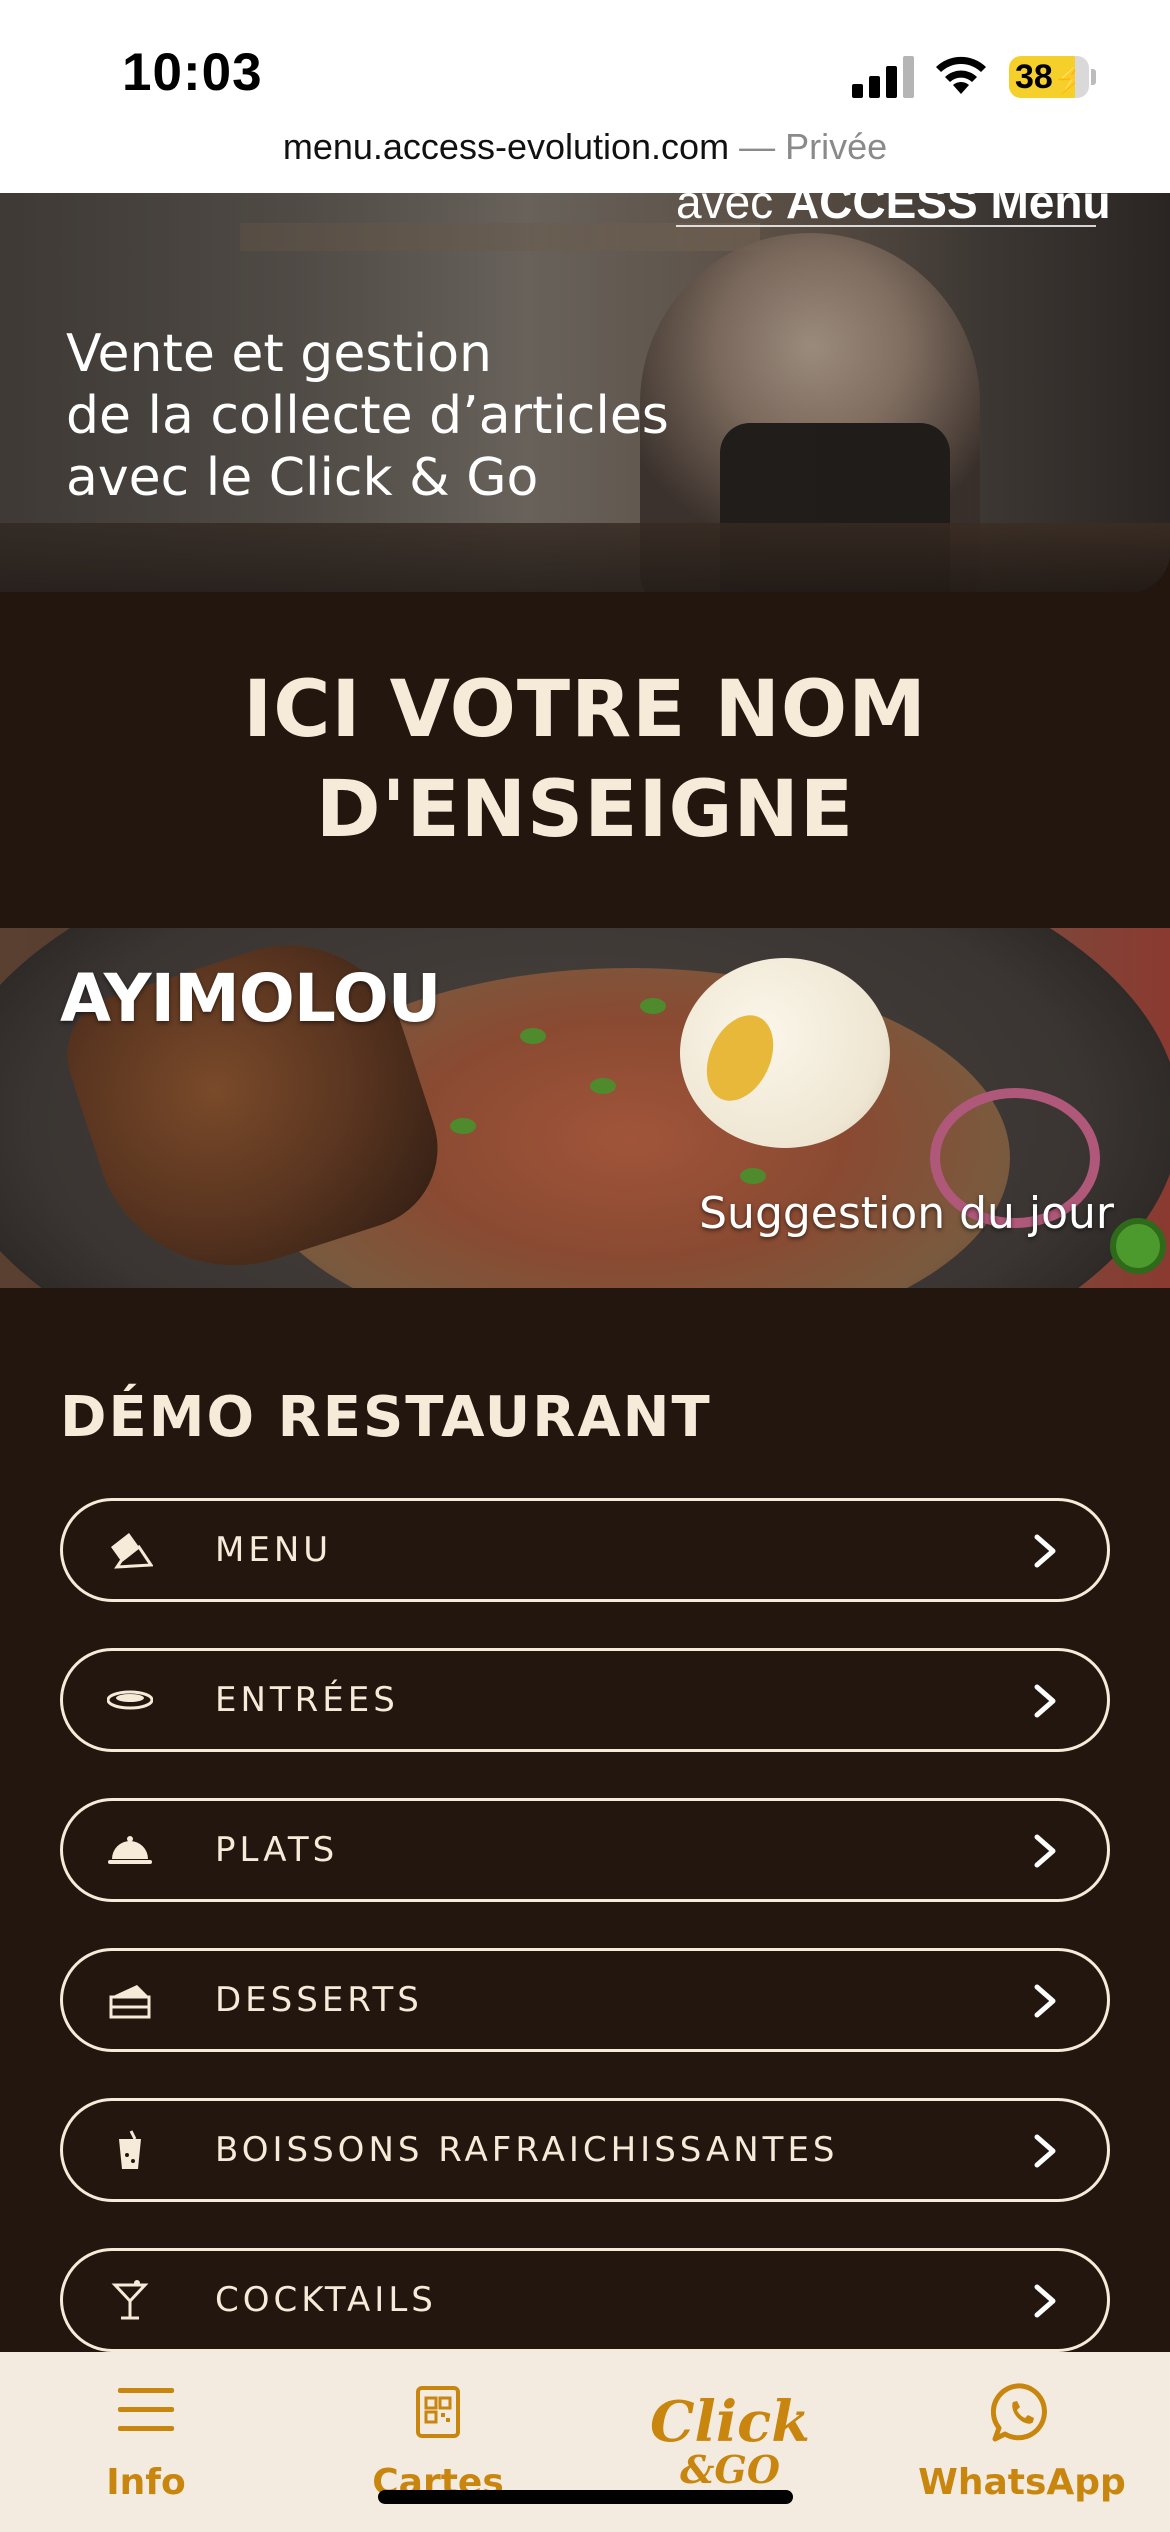 This screenshot has width=1170, height=2532. Describe the element at coordinates (132, 1551) in the screenshot. I see `menu-book-icon` at that location.